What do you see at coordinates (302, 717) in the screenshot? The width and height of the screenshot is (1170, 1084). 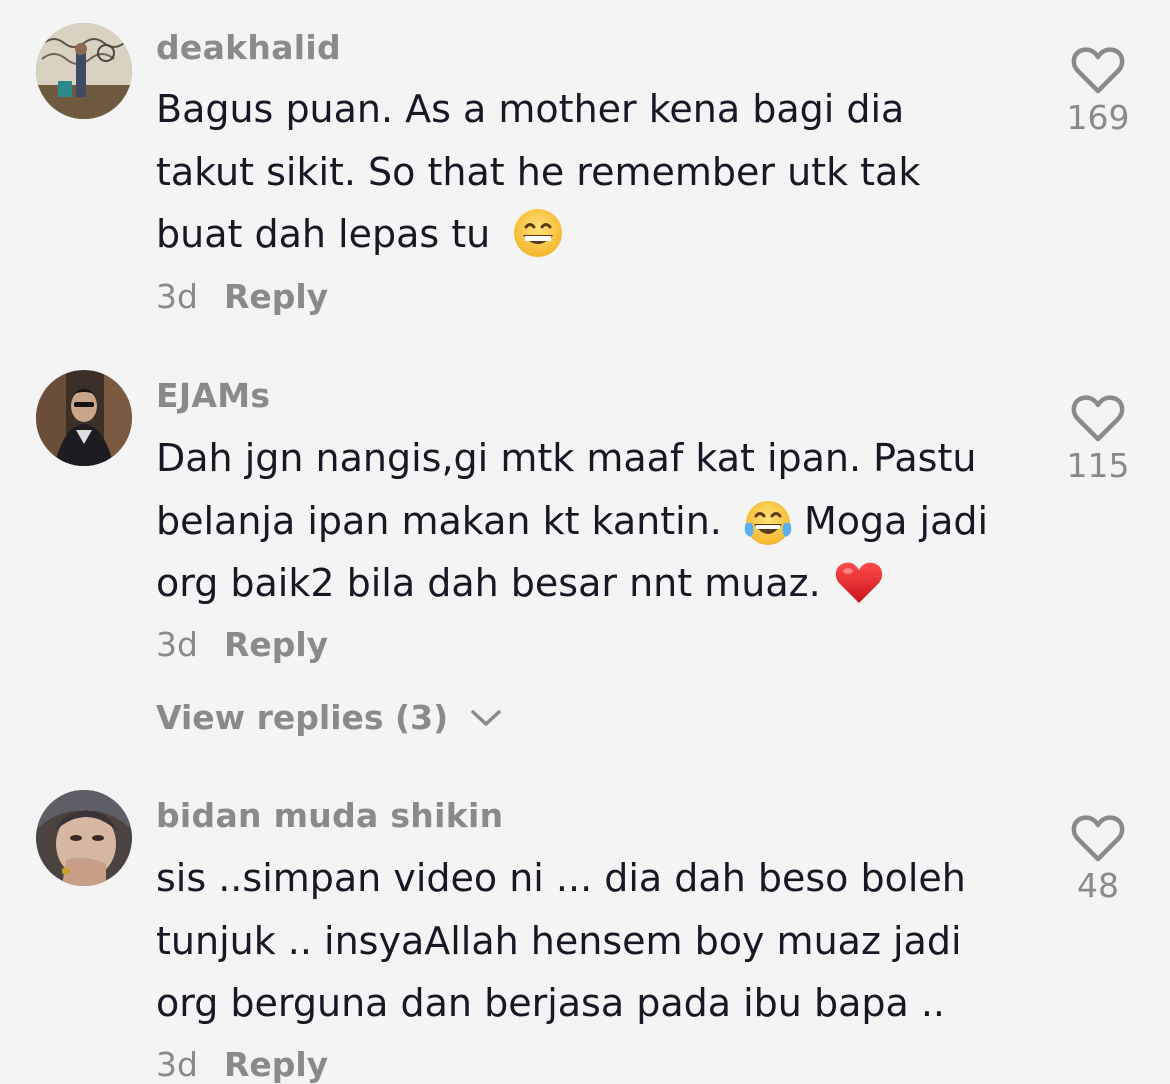 I see `view-replies-label: View replies (3)` at bounding box center [302, 717].